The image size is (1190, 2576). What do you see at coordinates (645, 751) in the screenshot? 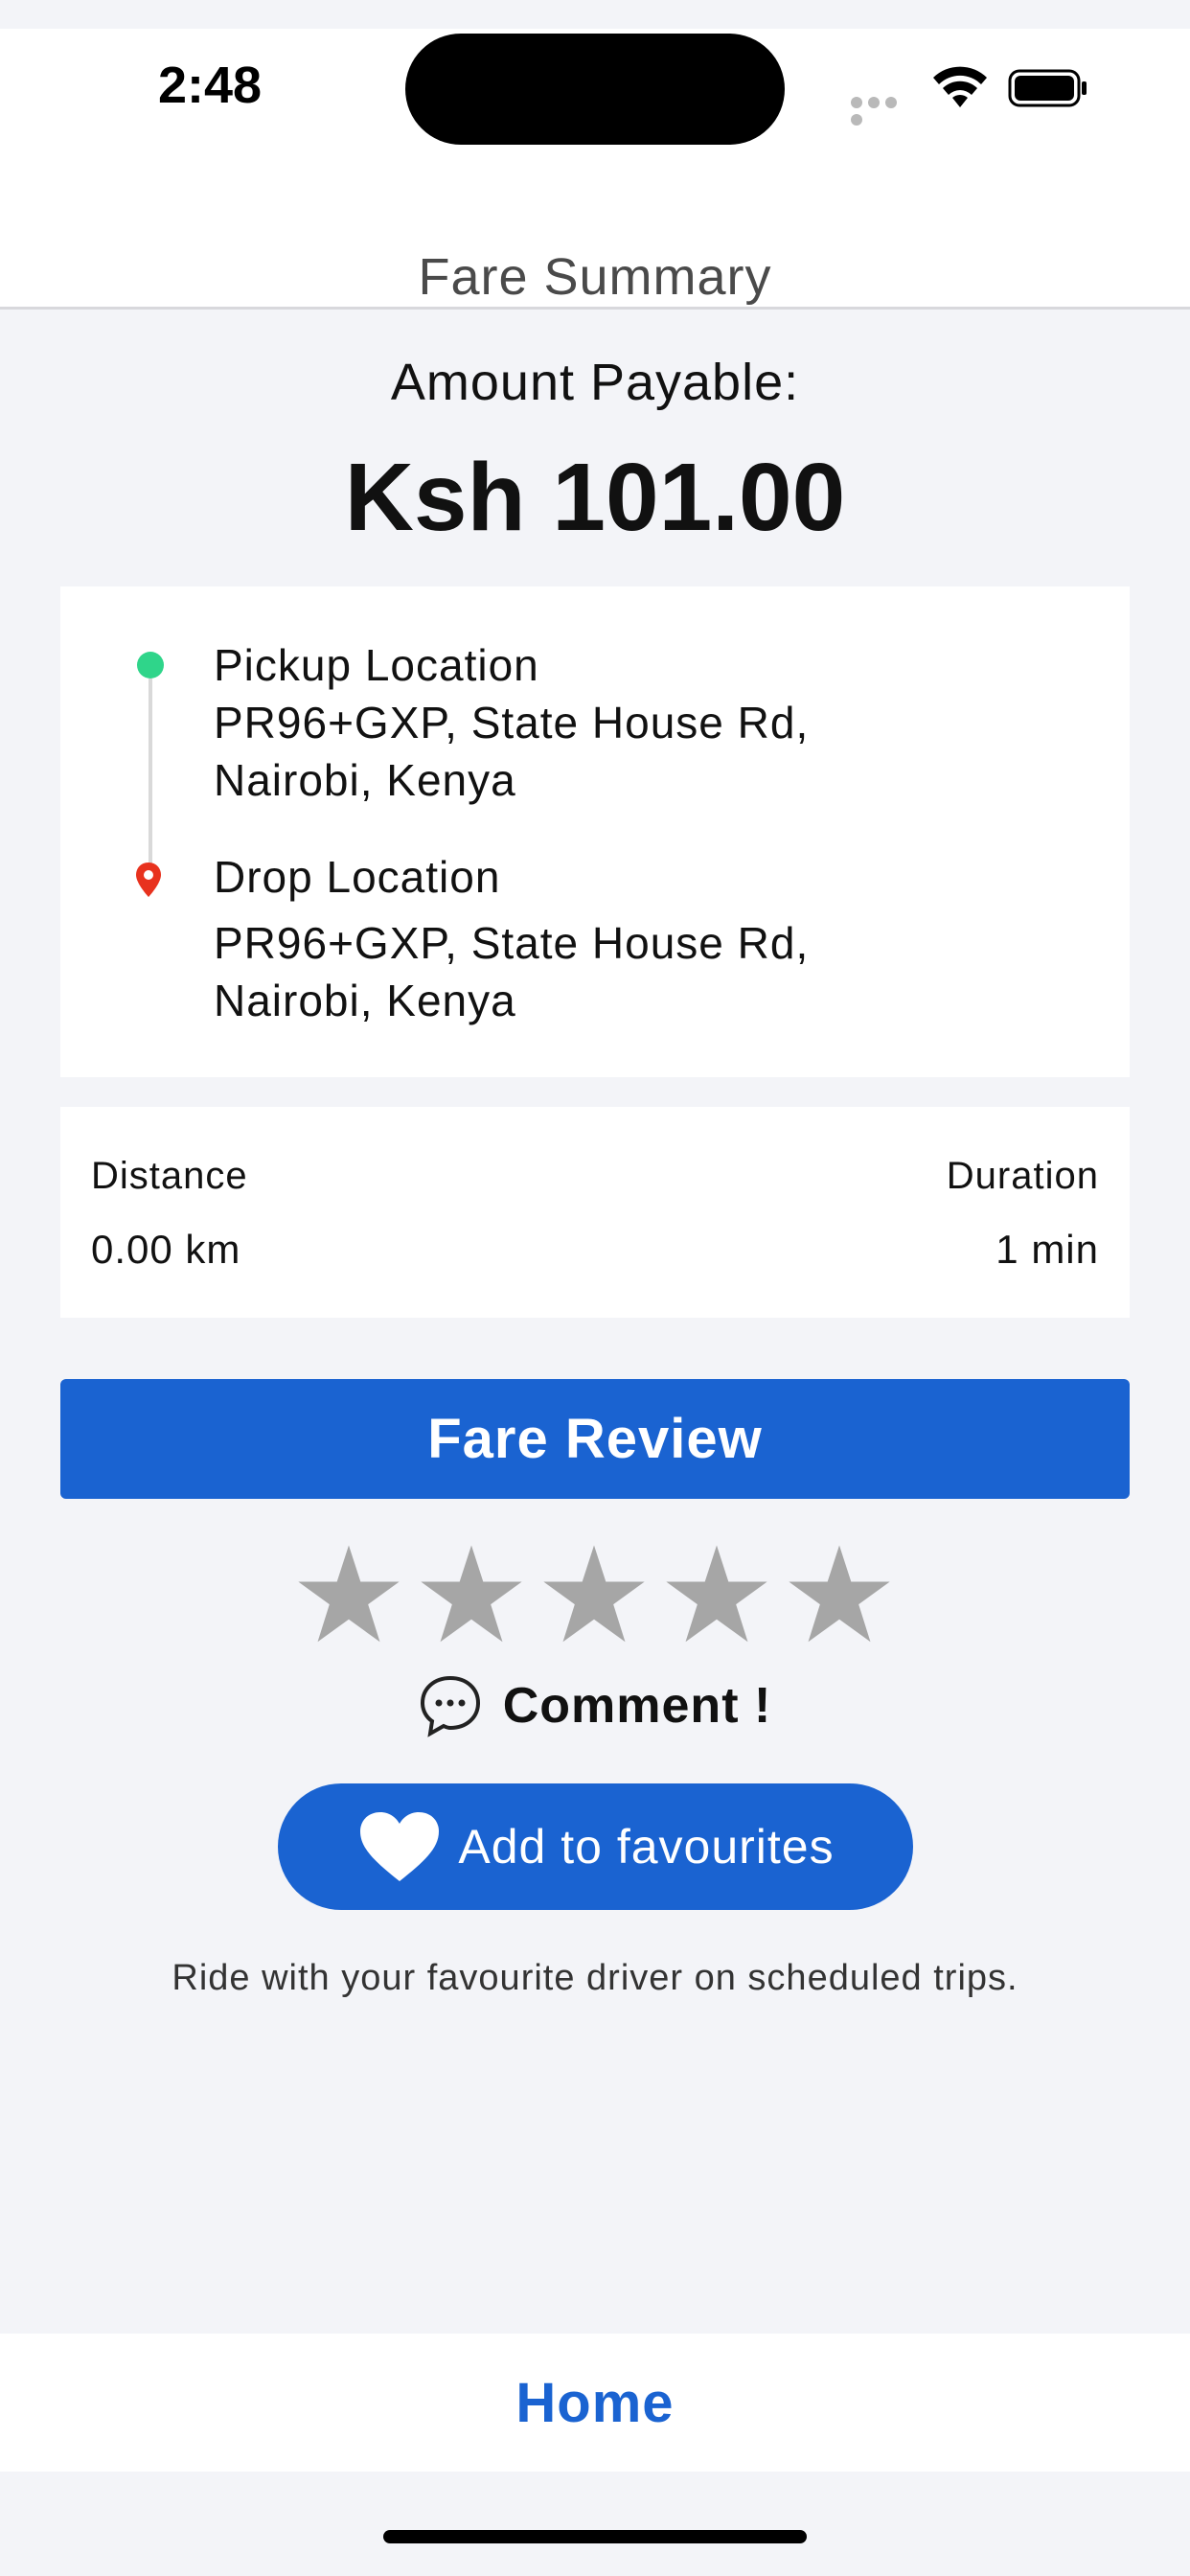
I see `pickup-address: PR96+GXP, State House Rd, Nairobi, Kenya` at bounding box center [645, 751].